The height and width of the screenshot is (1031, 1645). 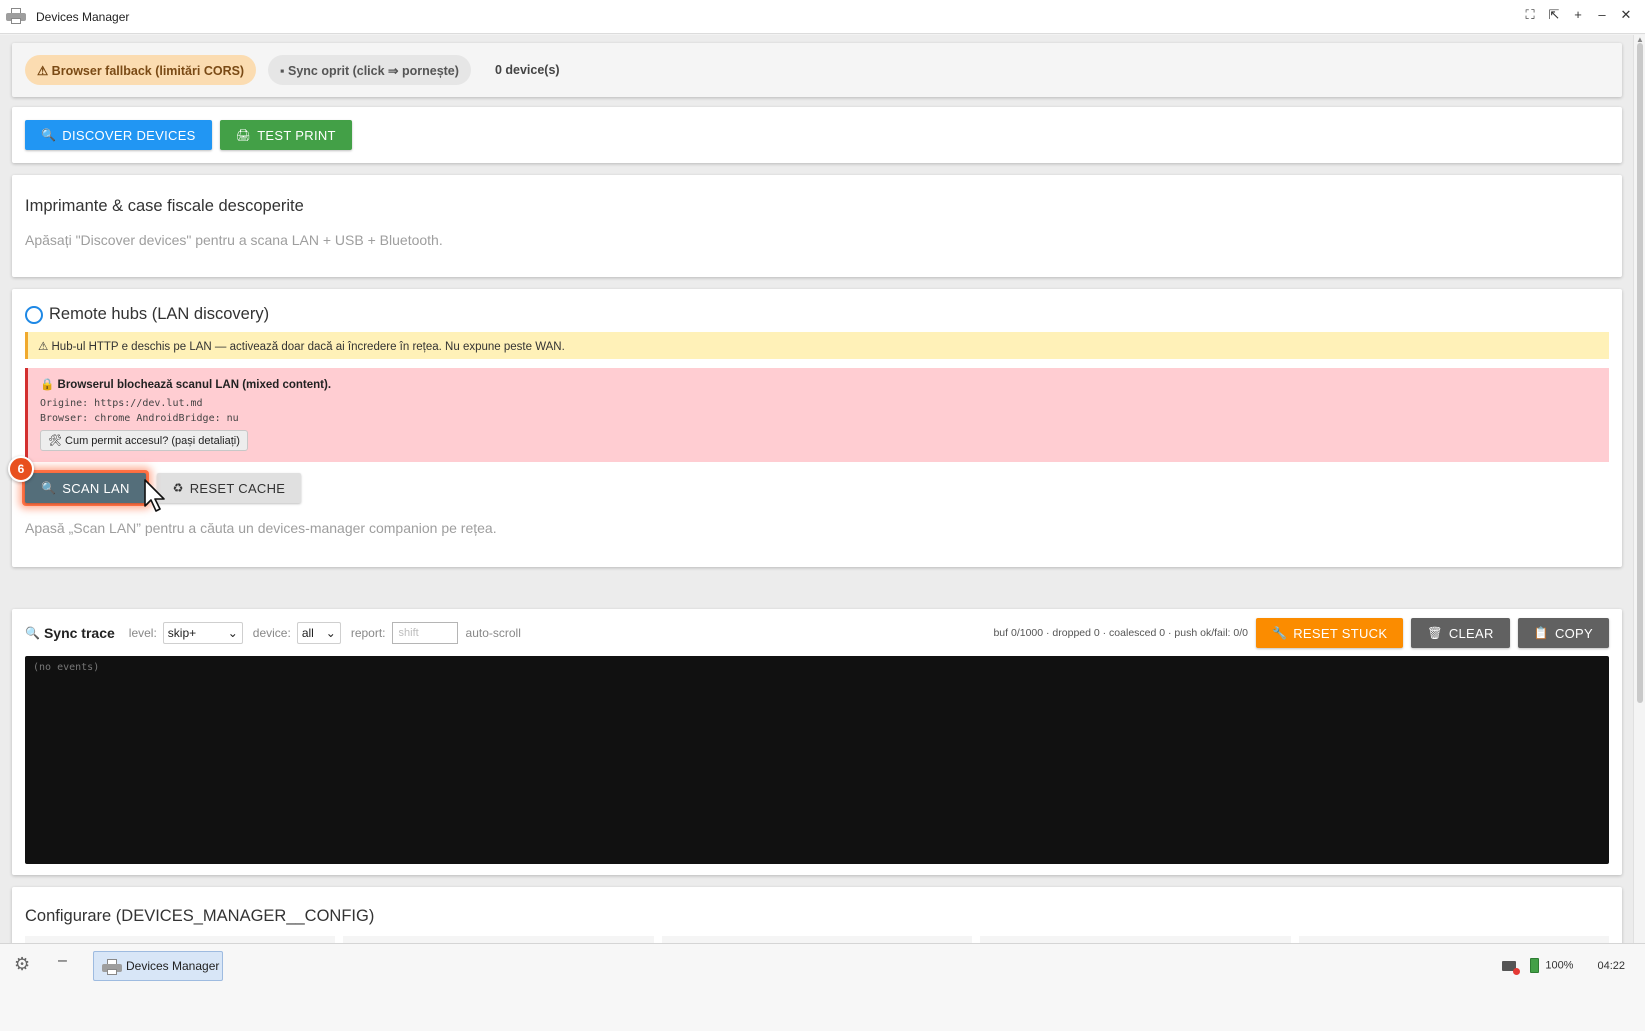 I want to click on level-label: level:, so click(x=142, y=633).